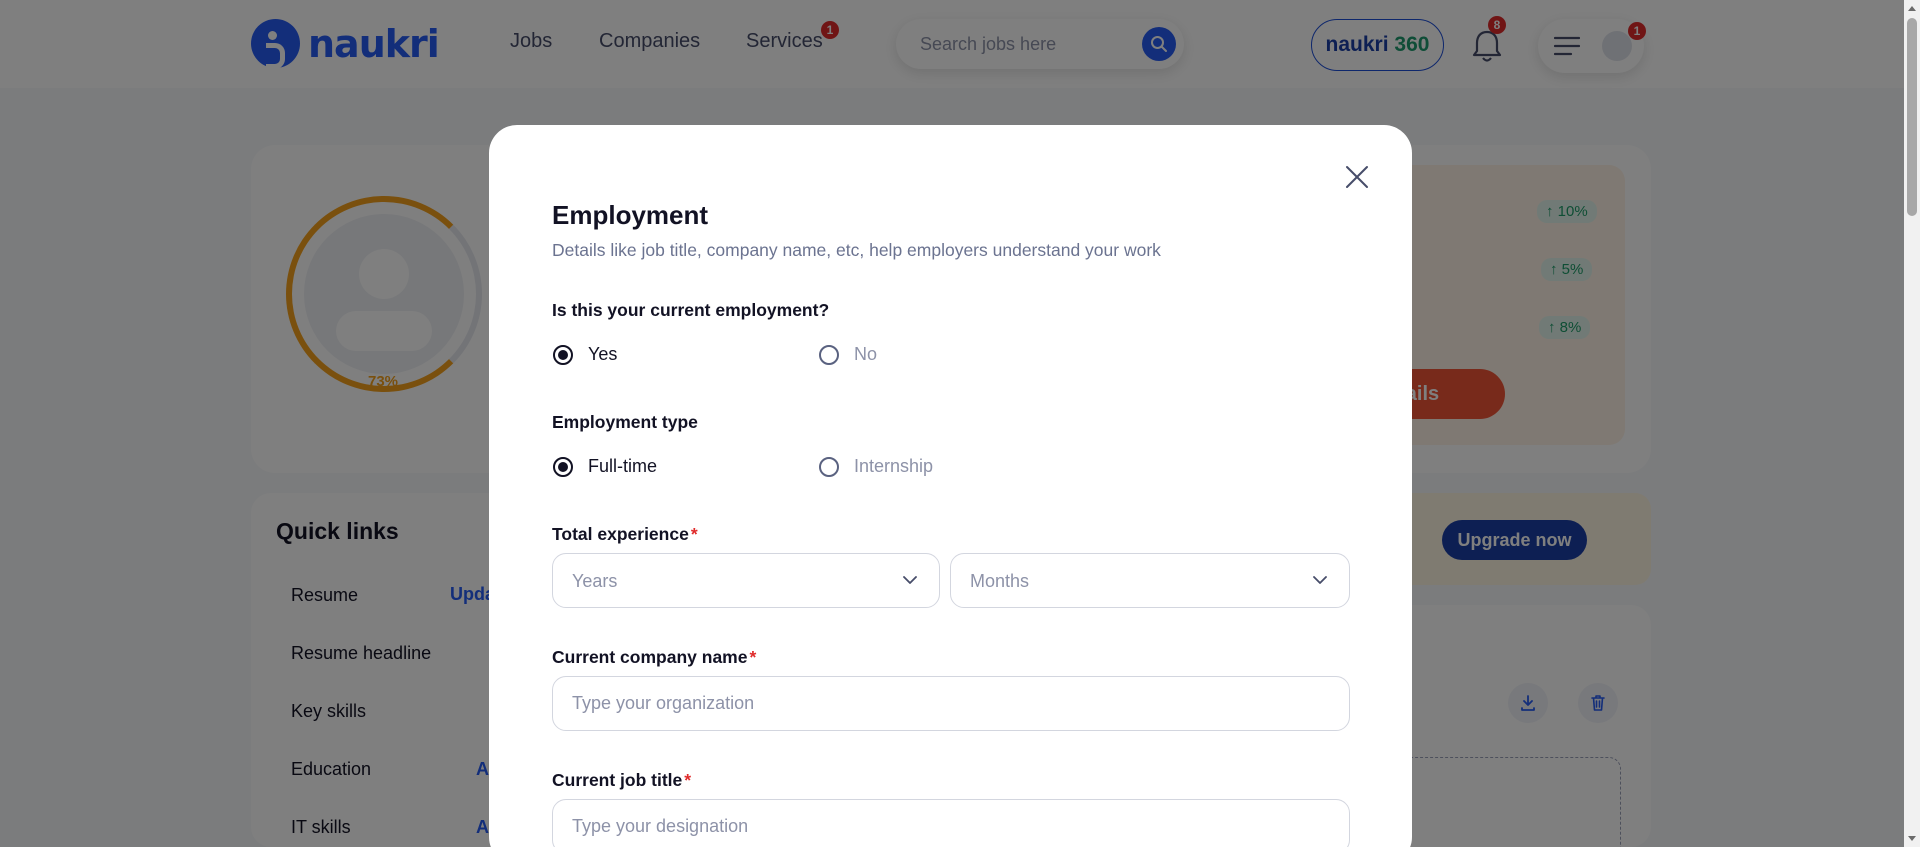  What do you see at coordinates (595, 581) in the screenshot?
I see `years-placeholder: Years` at bounding box center [595, 581].